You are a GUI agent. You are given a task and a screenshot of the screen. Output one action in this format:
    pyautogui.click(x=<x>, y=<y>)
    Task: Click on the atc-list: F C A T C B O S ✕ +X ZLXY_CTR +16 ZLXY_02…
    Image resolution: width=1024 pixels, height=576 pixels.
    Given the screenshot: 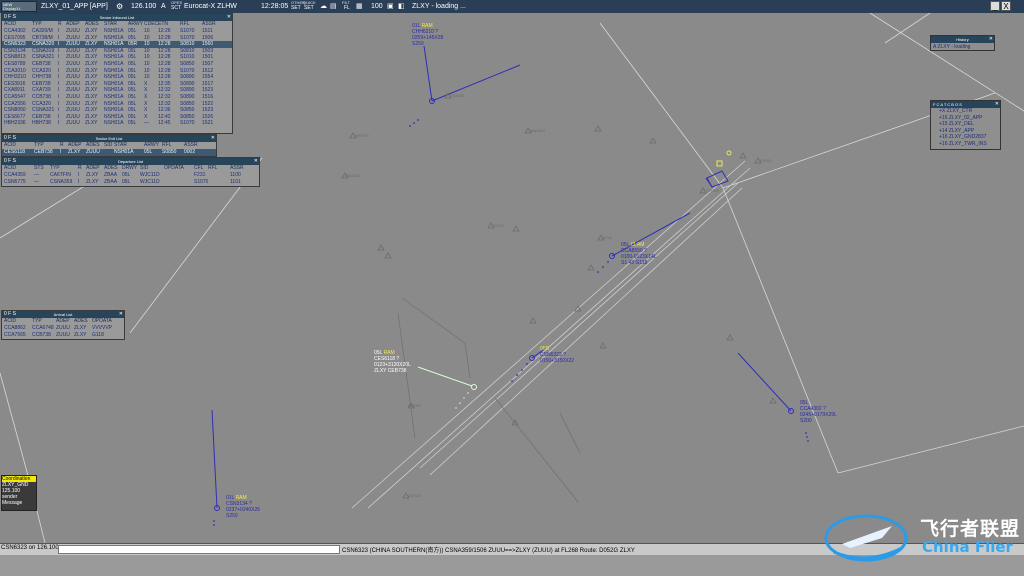 What is the action you would take?
    pyautogui.click(x=965, y=125)
    